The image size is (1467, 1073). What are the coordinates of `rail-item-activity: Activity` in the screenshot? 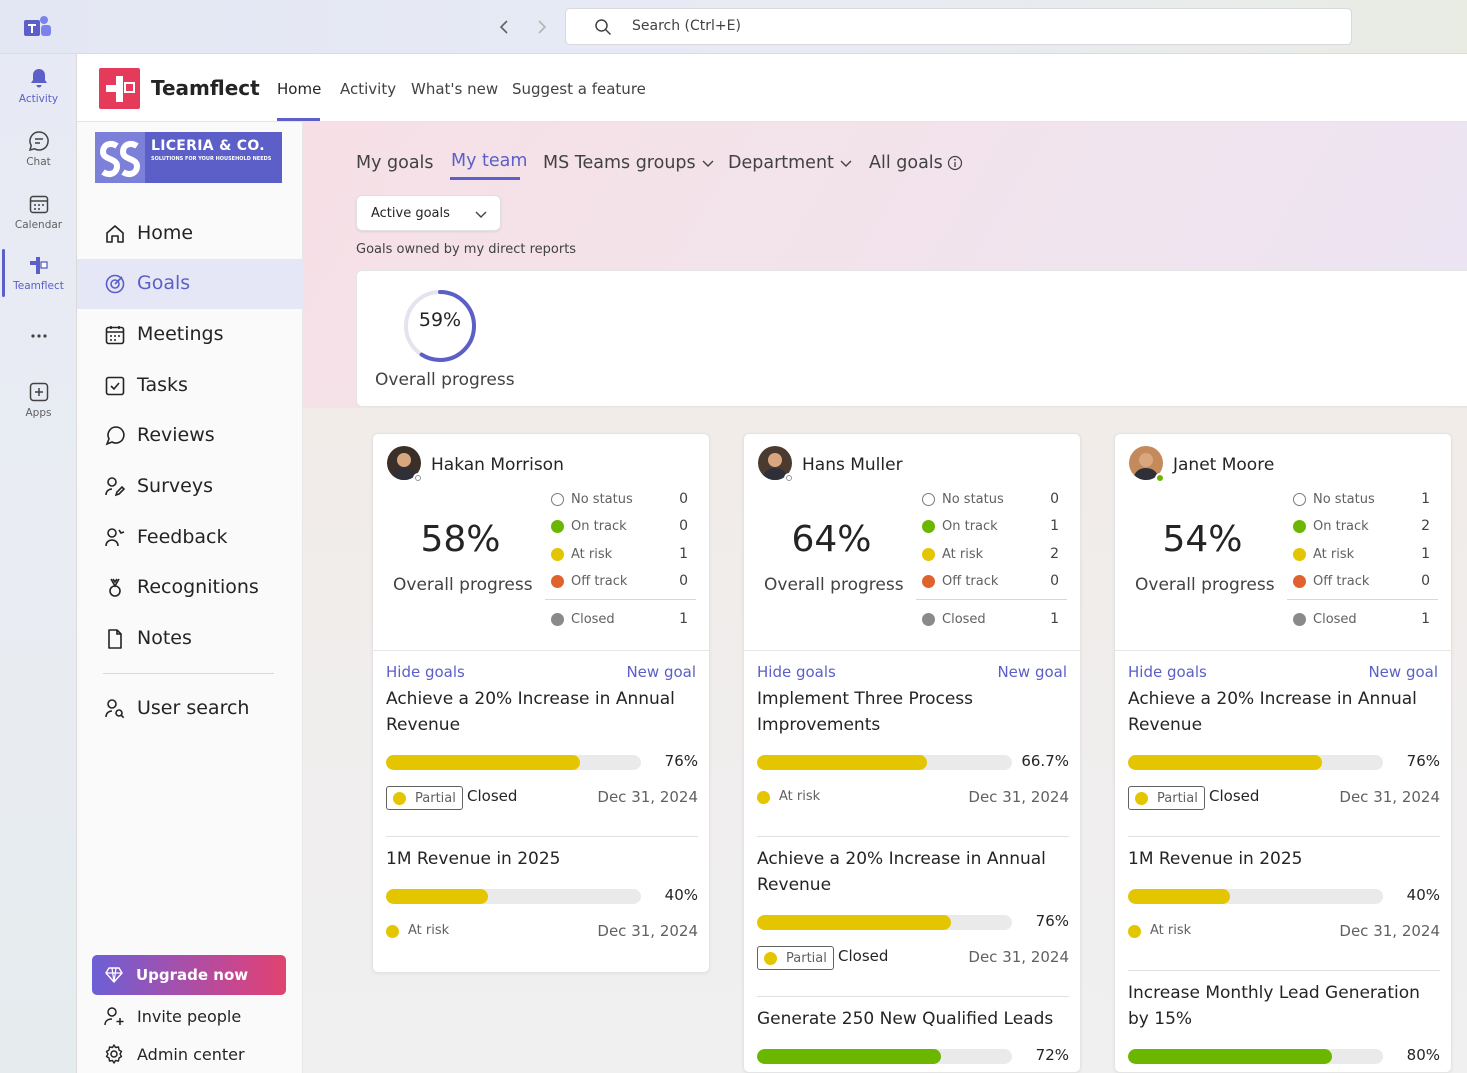 It's located at (38, 88).